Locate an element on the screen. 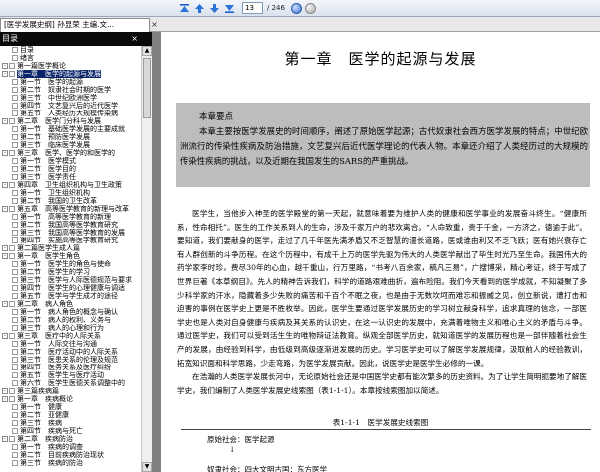 The width and height of the screenshot is (600, 472). toc-item: 第三节 病人的心理和行为 is located at coordinates (71, 328).